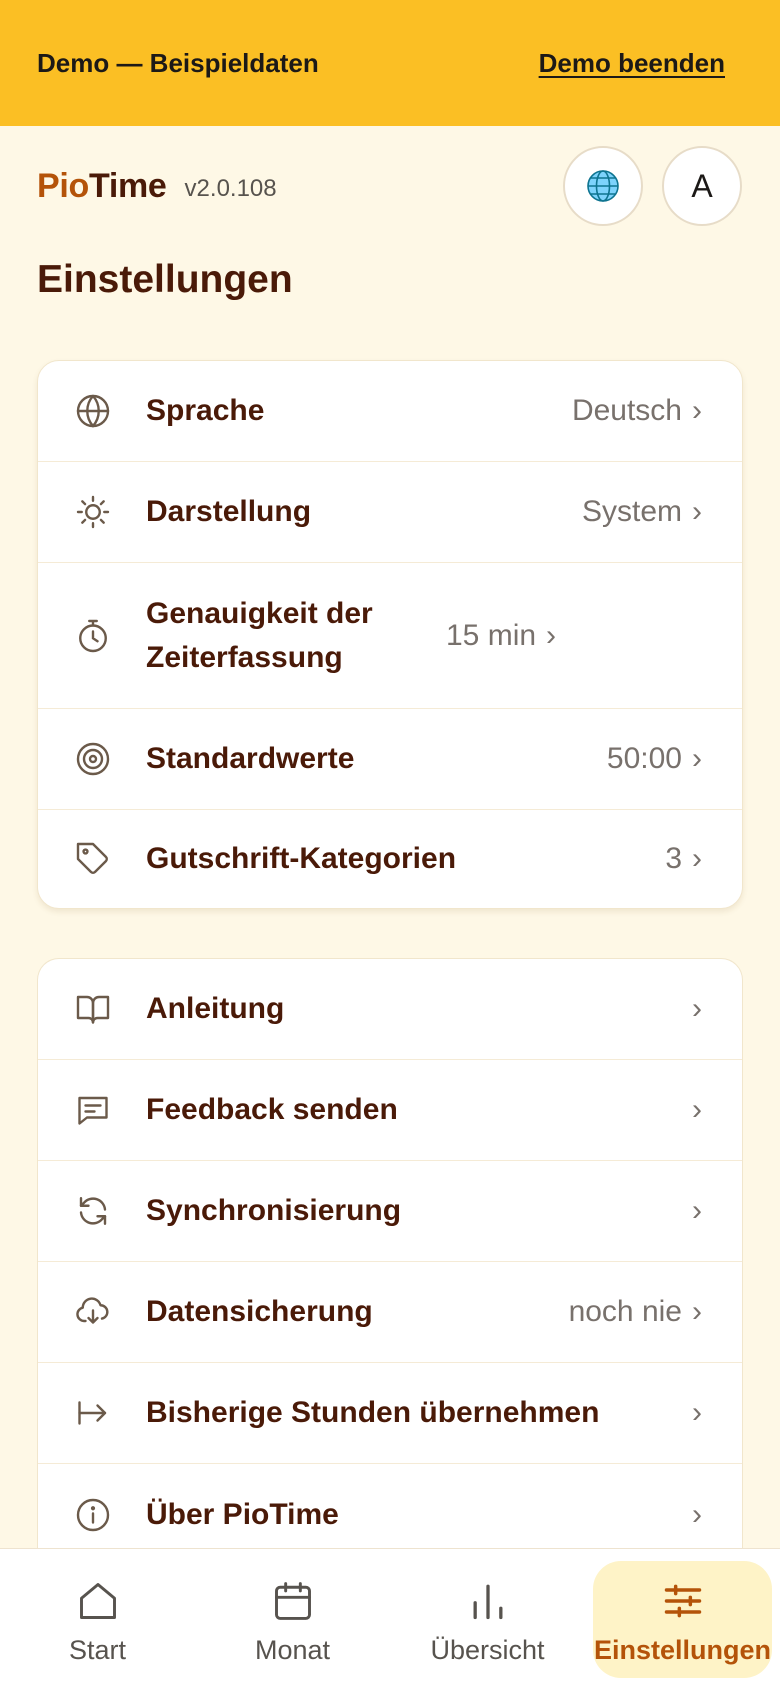  What do you see at coordinates (390, 1312) in the screenshot?
I see `backup-row: Datensicherung noch nie ›` at bounding box center [390, 1312].